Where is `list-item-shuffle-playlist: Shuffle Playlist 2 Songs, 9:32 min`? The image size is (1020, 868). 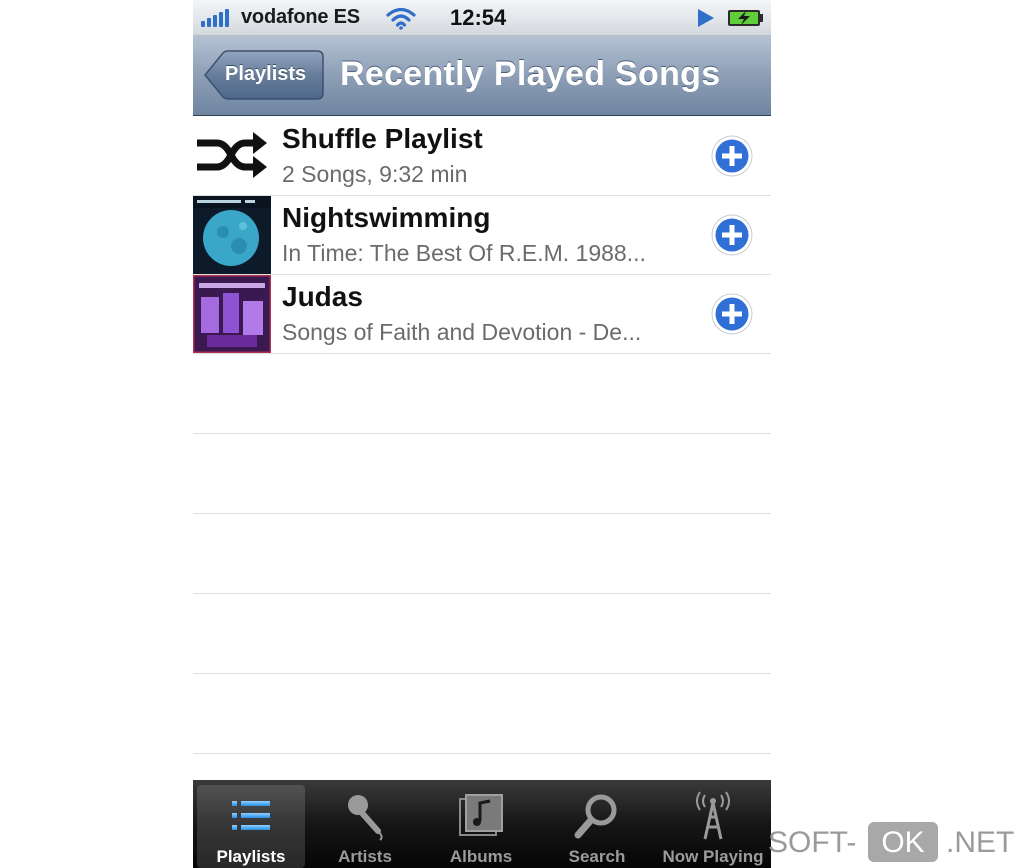
list-item-shuffle-playlist: Shuffle Playlist 2 Songs, 9:32 min is located at coordinates (482, 156).